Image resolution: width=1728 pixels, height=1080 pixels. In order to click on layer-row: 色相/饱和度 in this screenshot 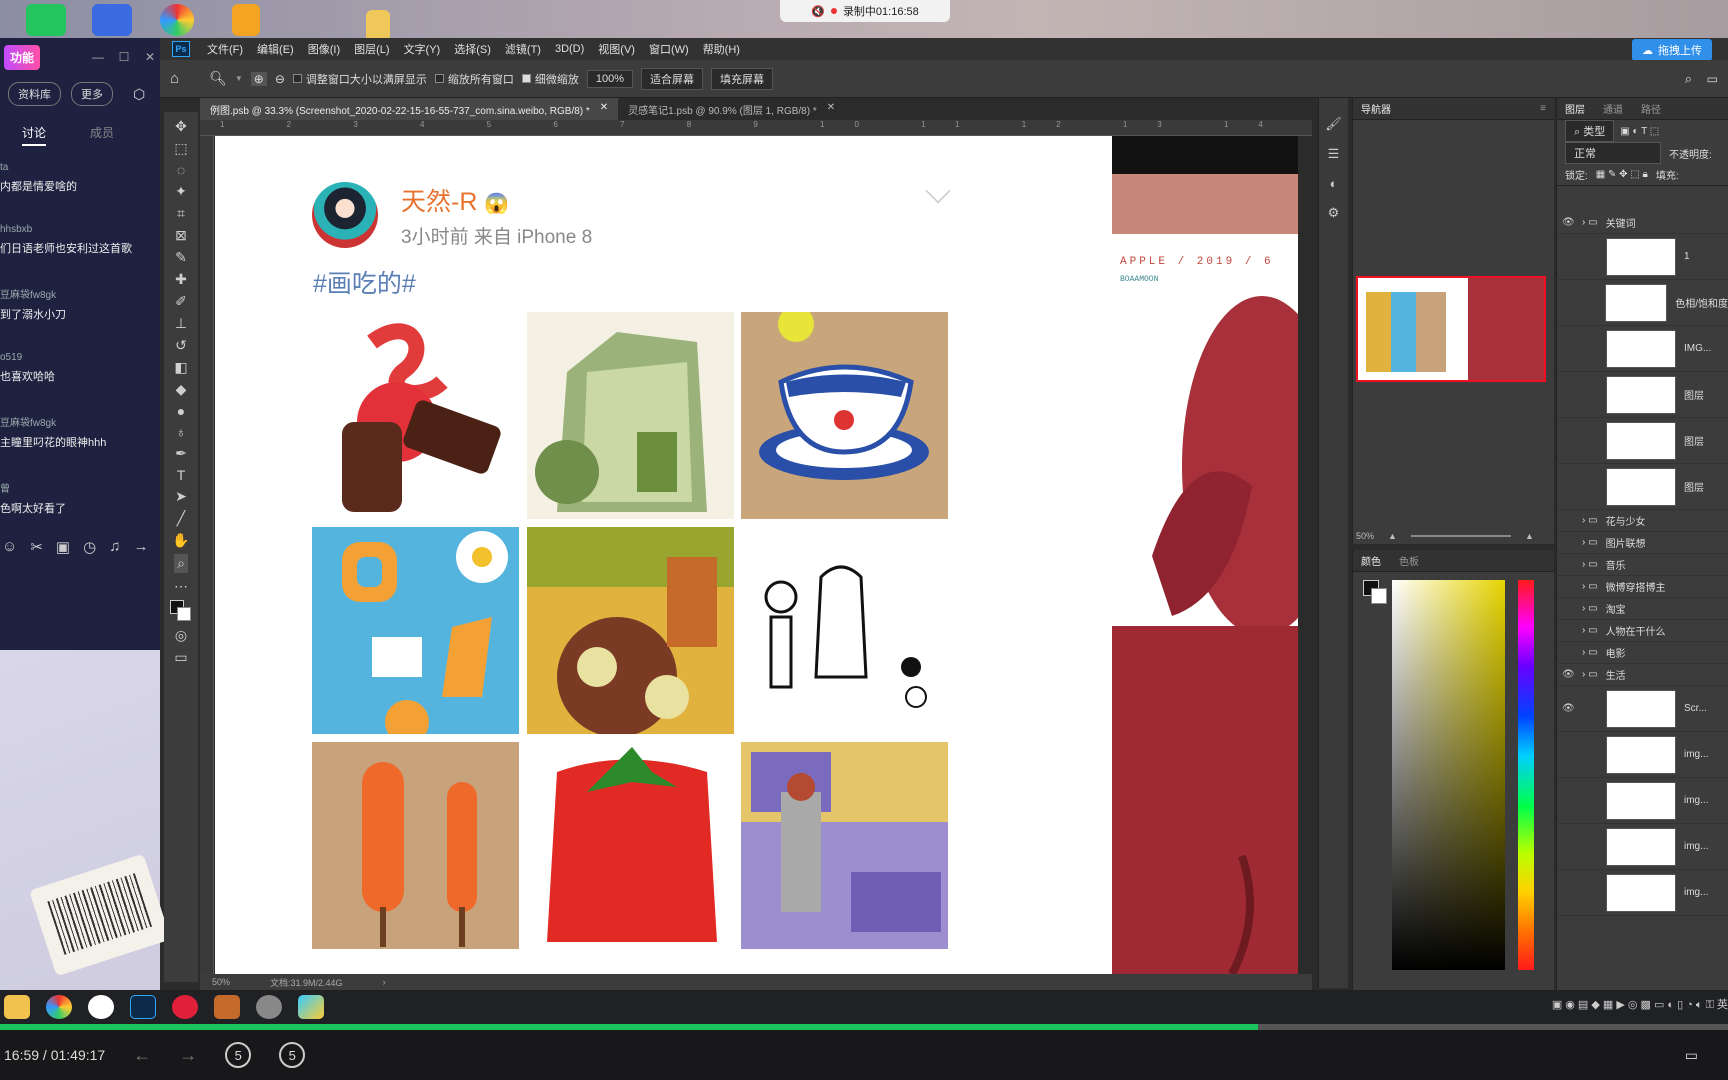, I will do `click(1642, 303)`.